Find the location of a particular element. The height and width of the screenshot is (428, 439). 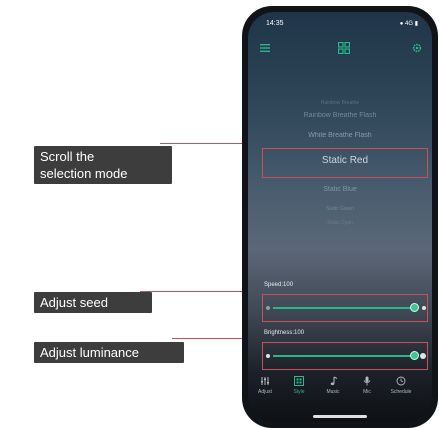

top-bar is located at coordinates (340, 49).